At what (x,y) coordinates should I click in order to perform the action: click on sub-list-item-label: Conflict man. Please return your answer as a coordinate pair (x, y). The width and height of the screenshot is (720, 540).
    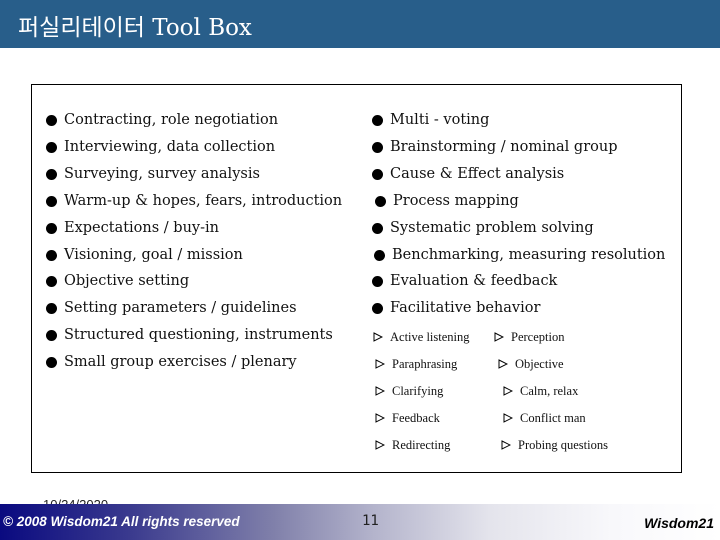
    Looking at the image, I should click on (553, 418).